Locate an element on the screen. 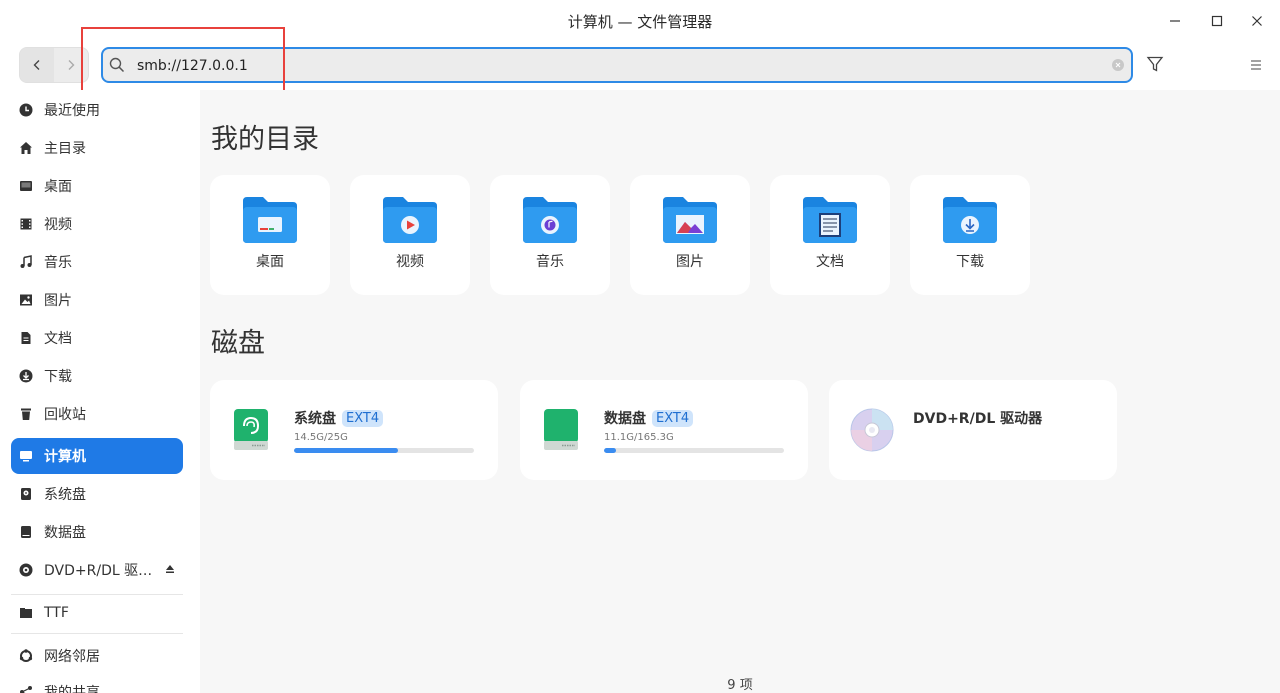  sidebar-item-my-share: 我的共享 is located at coordinates (97, 683).